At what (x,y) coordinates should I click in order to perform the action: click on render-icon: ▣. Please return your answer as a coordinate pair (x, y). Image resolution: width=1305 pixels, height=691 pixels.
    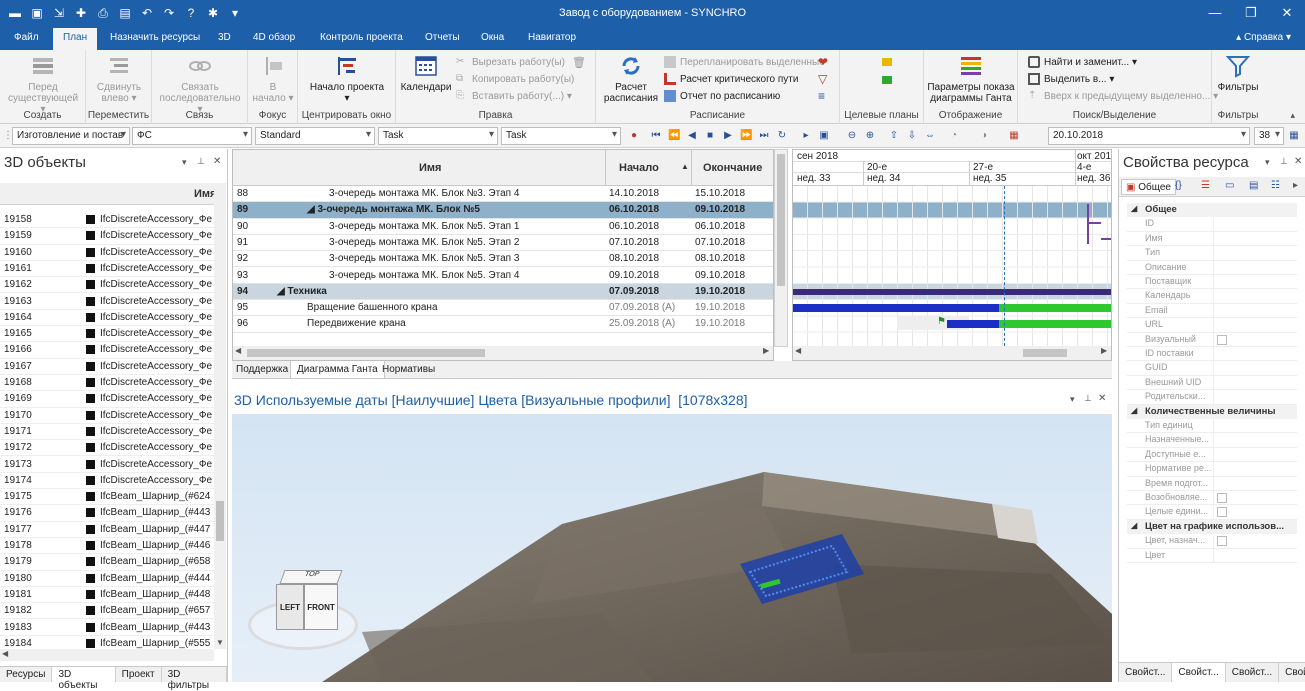
    Looking at the image, I should click on (824, 135).